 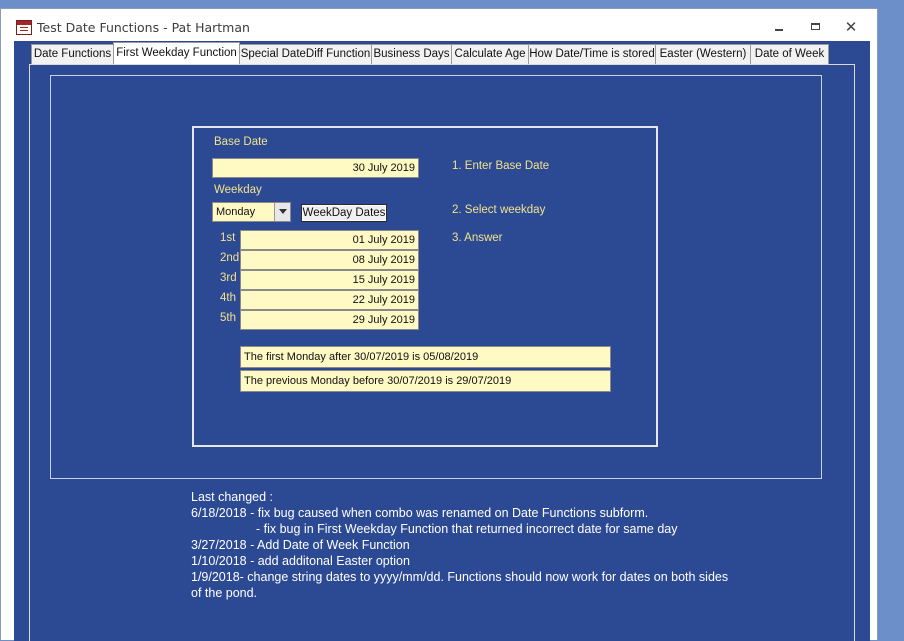 What do you see at coordinates (228, 238) in the screenshot?
I see `answer-1st-label: 1st` at bounding box center [228, 238].